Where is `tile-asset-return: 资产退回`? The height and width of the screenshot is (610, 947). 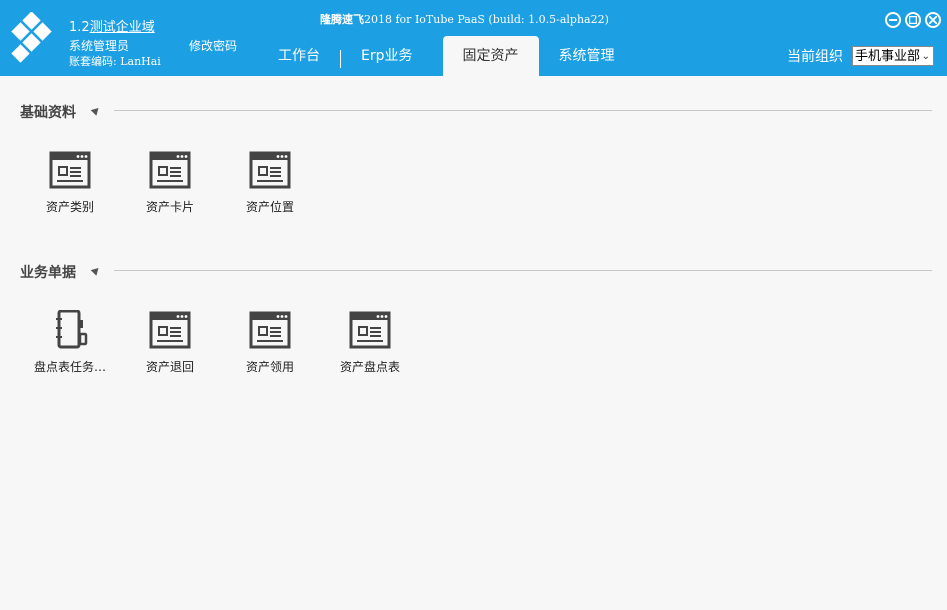
tile-asset-return: 资产退回 is located at coordinates (170, 350).